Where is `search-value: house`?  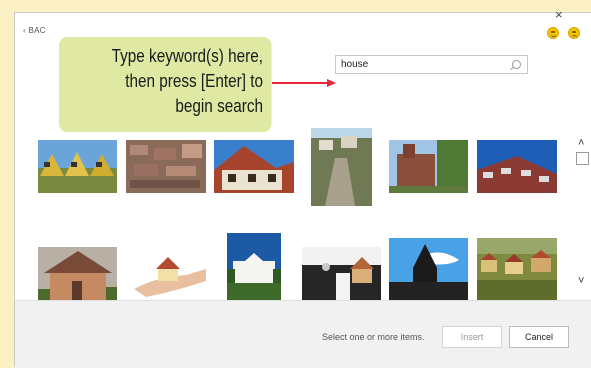
search-value: house is located at coordinates (355, 64).